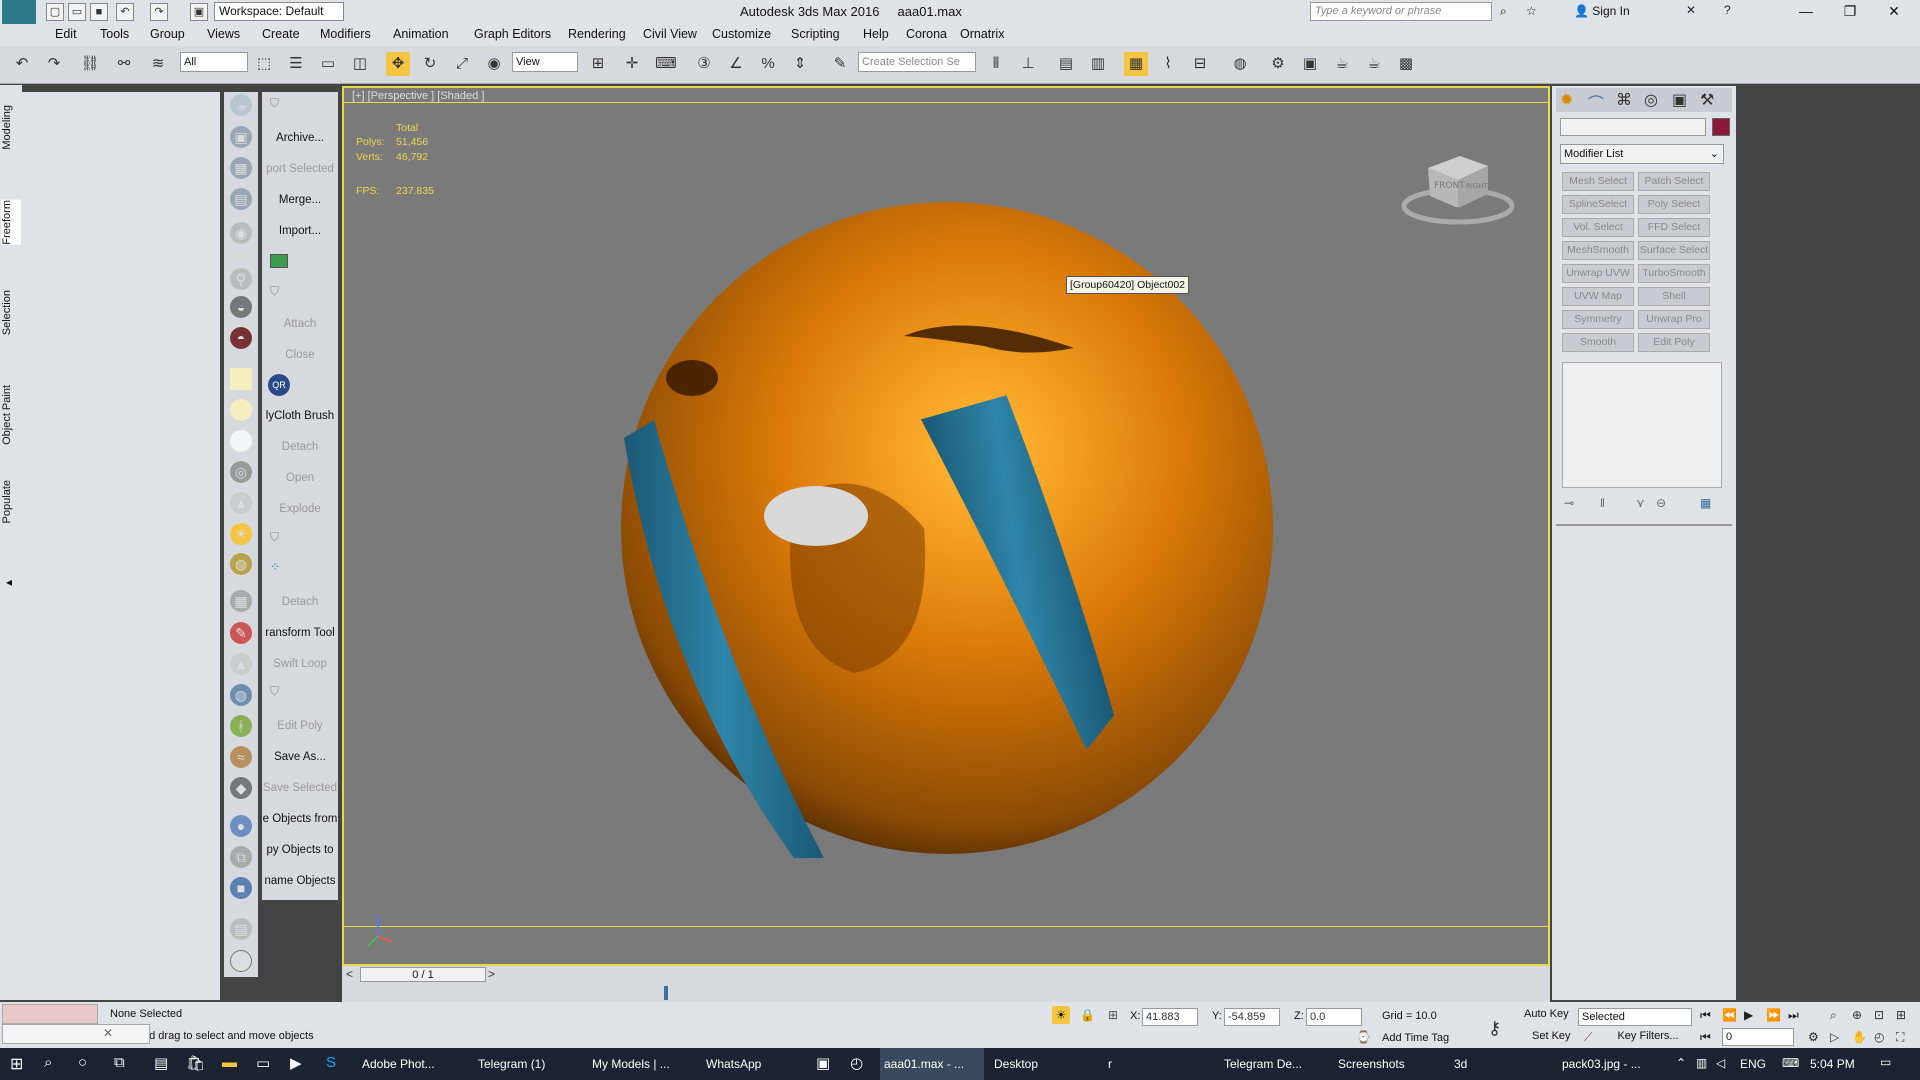 This screenshot has height=1080, width=1920. I want to click on detach-button: Detach, so click(300, 447).